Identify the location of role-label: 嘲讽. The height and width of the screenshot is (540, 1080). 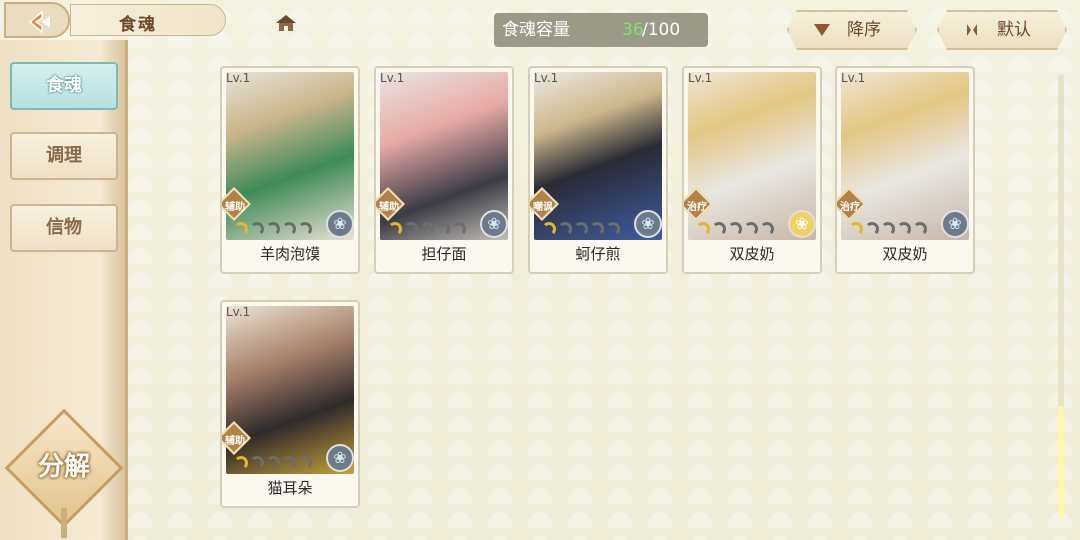
(543, 207).